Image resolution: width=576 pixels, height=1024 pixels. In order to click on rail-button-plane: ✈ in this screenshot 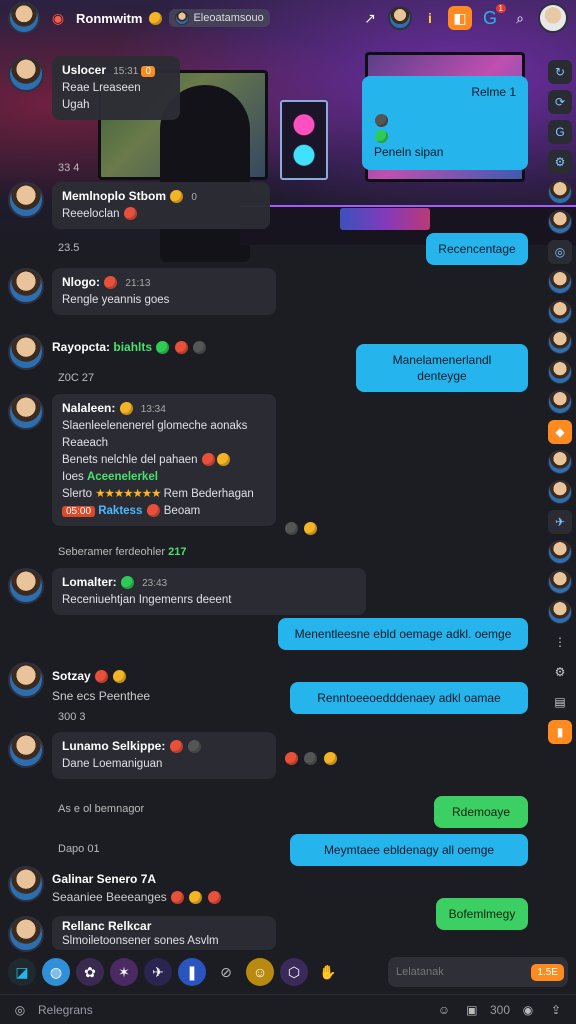, I will do `click(560, 522)`.